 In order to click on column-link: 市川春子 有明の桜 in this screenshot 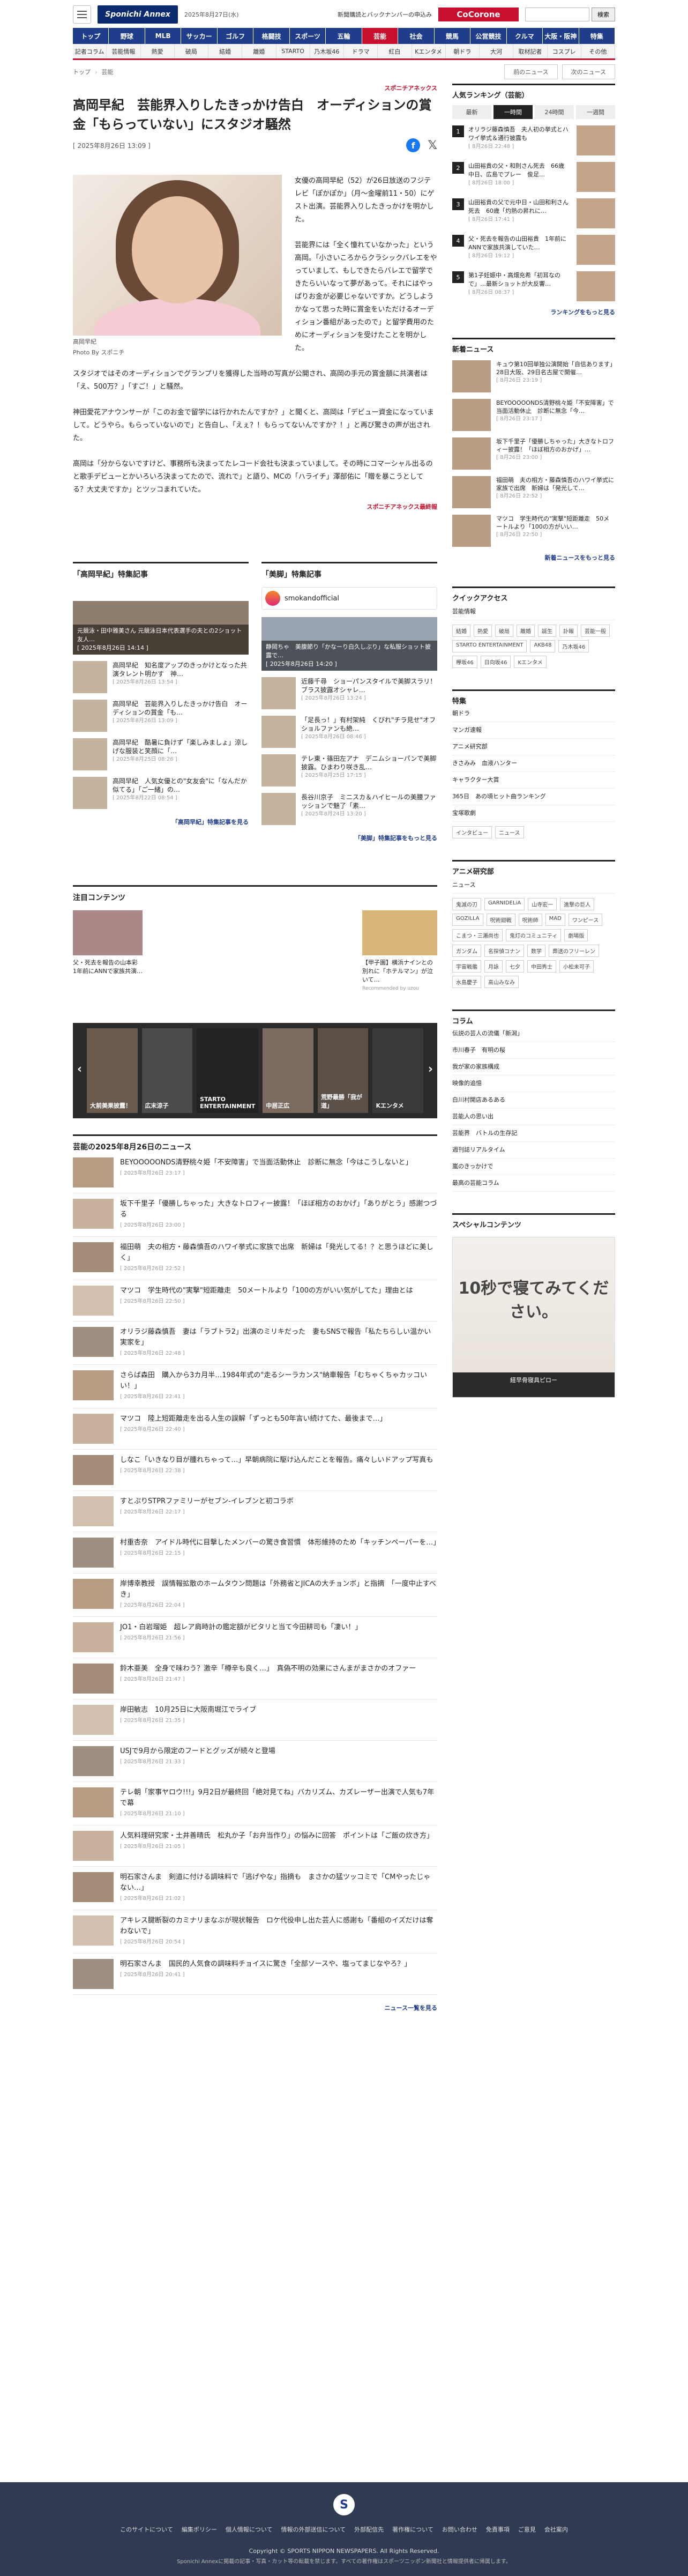, I will do `click(533, 1050)`.